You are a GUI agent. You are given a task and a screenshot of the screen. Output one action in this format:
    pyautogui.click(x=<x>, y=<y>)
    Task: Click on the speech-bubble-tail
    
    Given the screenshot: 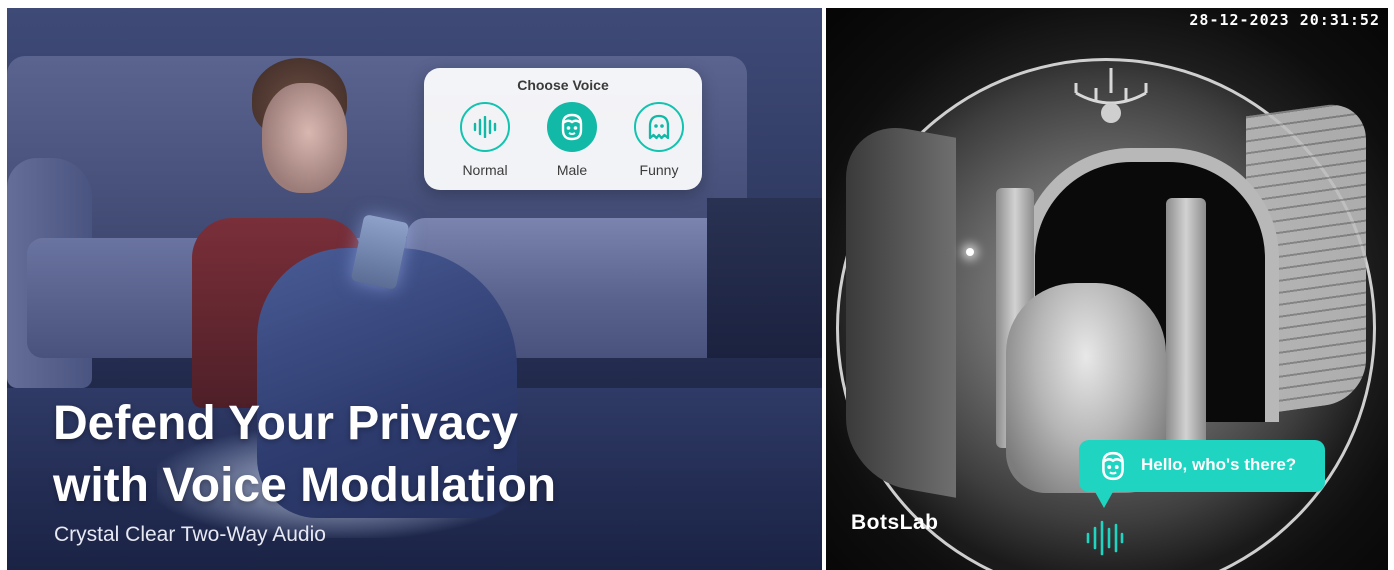 What is the action you would take?
    pyautogui.click(x=1104, y=499)
    